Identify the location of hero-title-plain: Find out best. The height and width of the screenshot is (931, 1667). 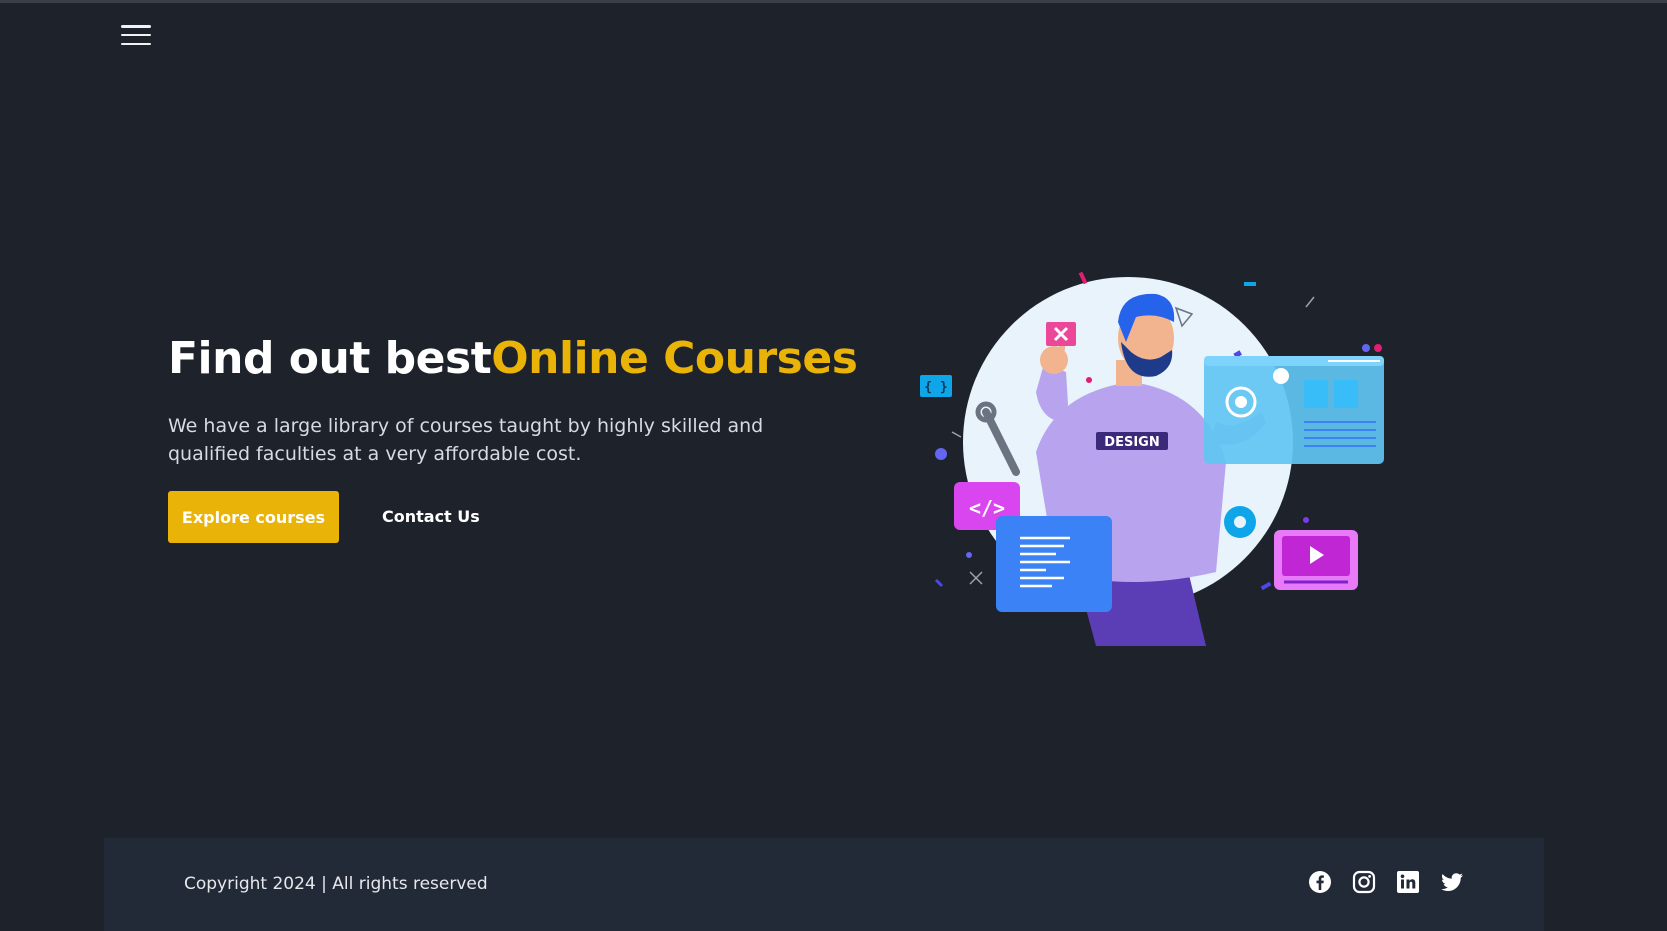
(330, 358).